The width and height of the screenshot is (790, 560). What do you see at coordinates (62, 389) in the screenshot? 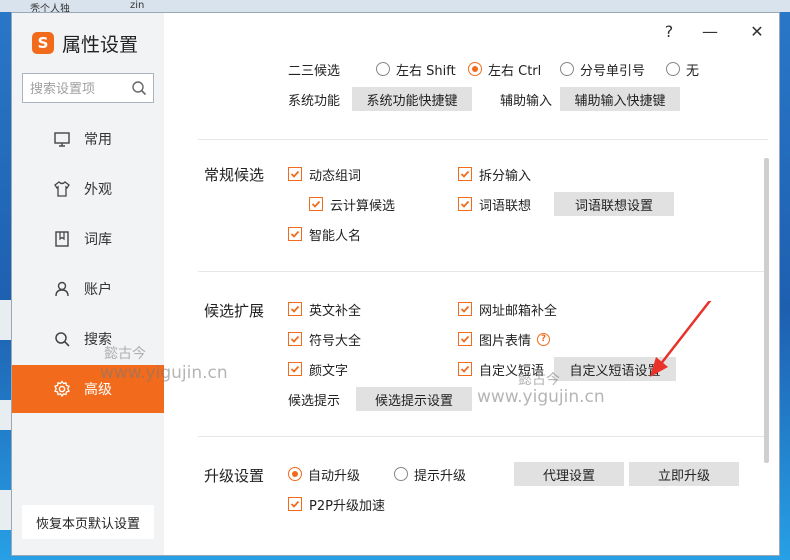
I see `gear-icon` at bounding box center [62, 389].